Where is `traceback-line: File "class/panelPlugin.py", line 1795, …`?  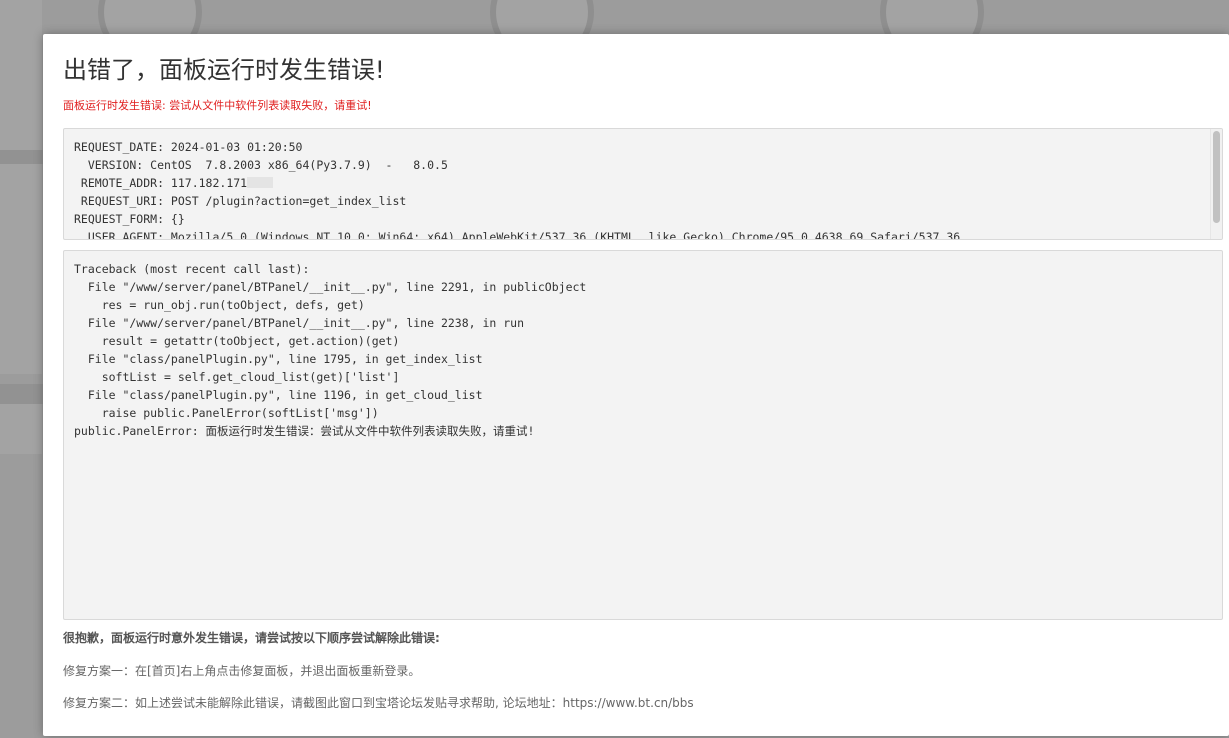
traceback-line: File "class/panelPlugin.py", line 1795, … is located at coordinates (278, 359).